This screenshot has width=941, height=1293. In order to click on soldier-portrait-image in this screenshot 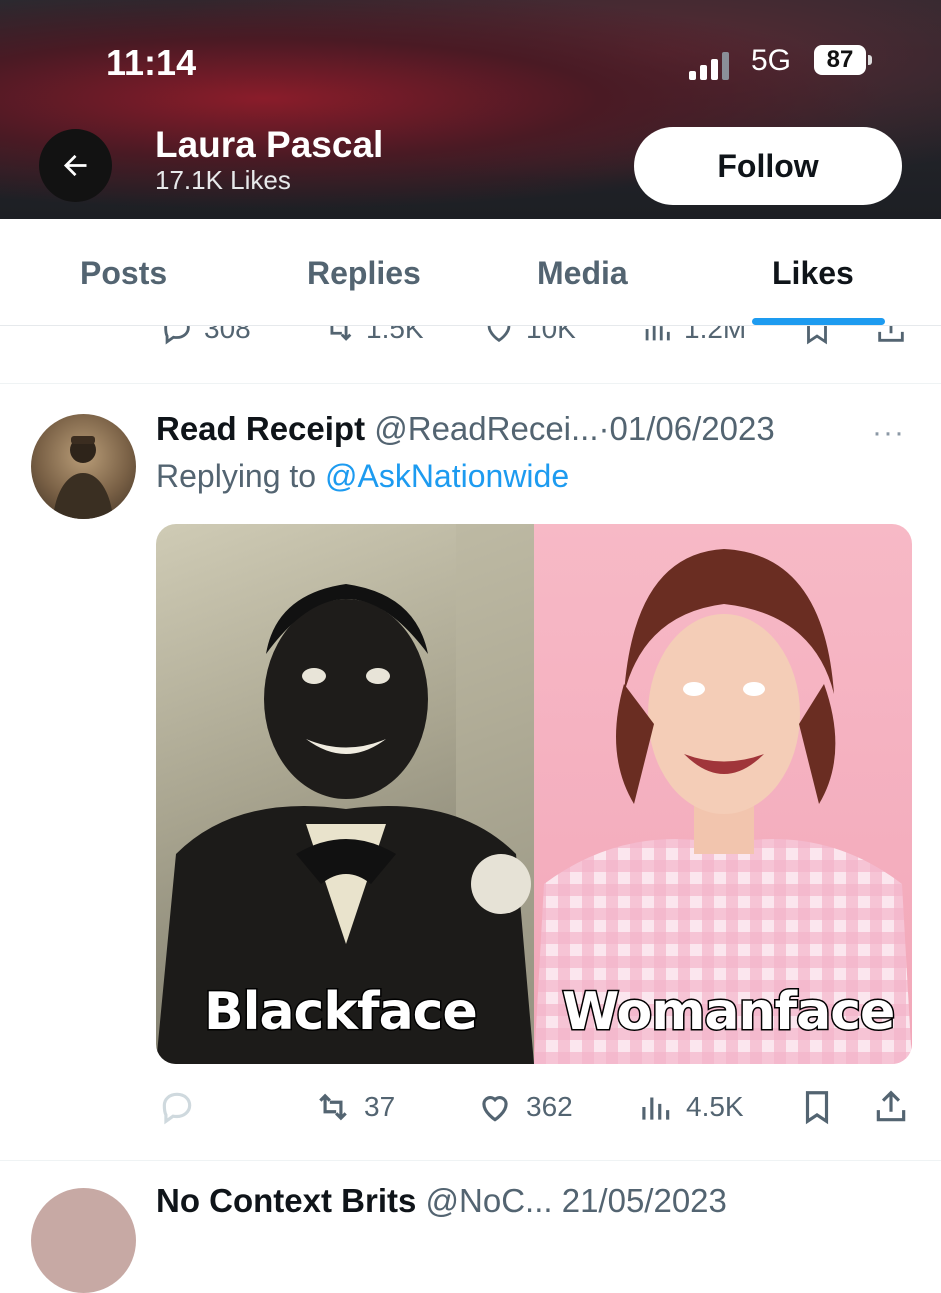, I will do `click(83, 477)`.